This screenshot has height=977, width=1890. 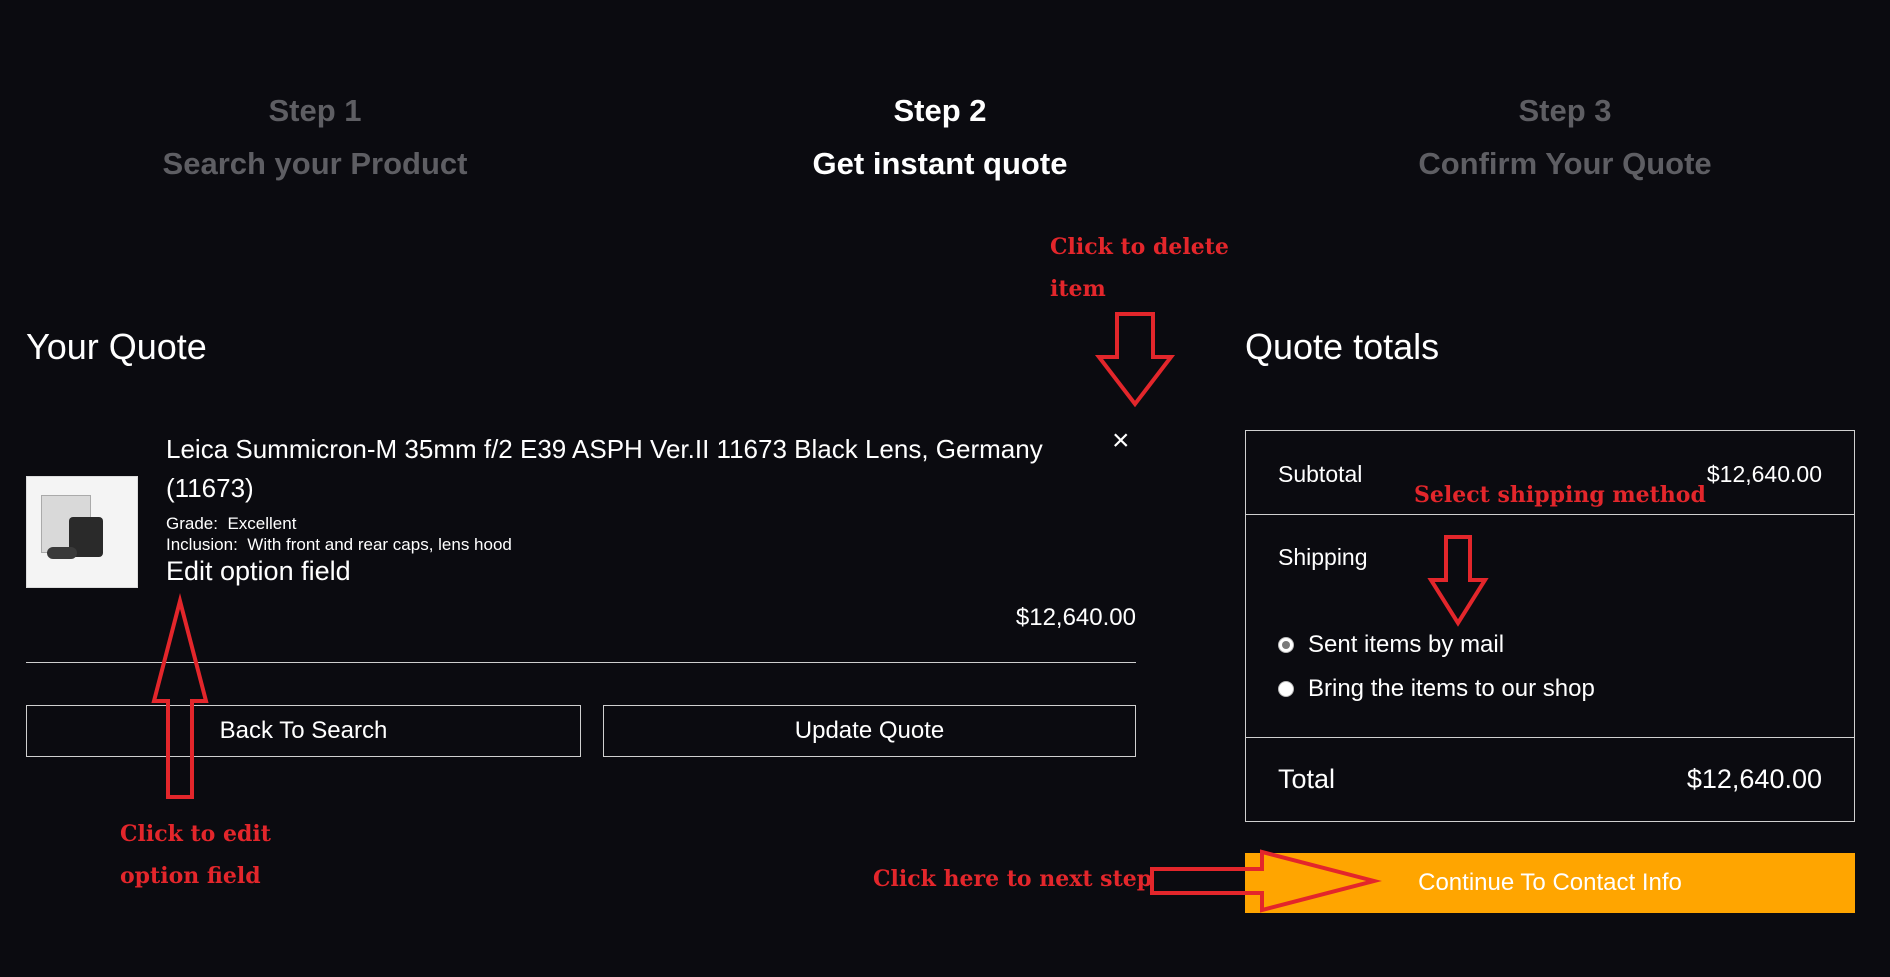 I want to click on subtotal-label: Subtotal, so click(x=1320, y=474).